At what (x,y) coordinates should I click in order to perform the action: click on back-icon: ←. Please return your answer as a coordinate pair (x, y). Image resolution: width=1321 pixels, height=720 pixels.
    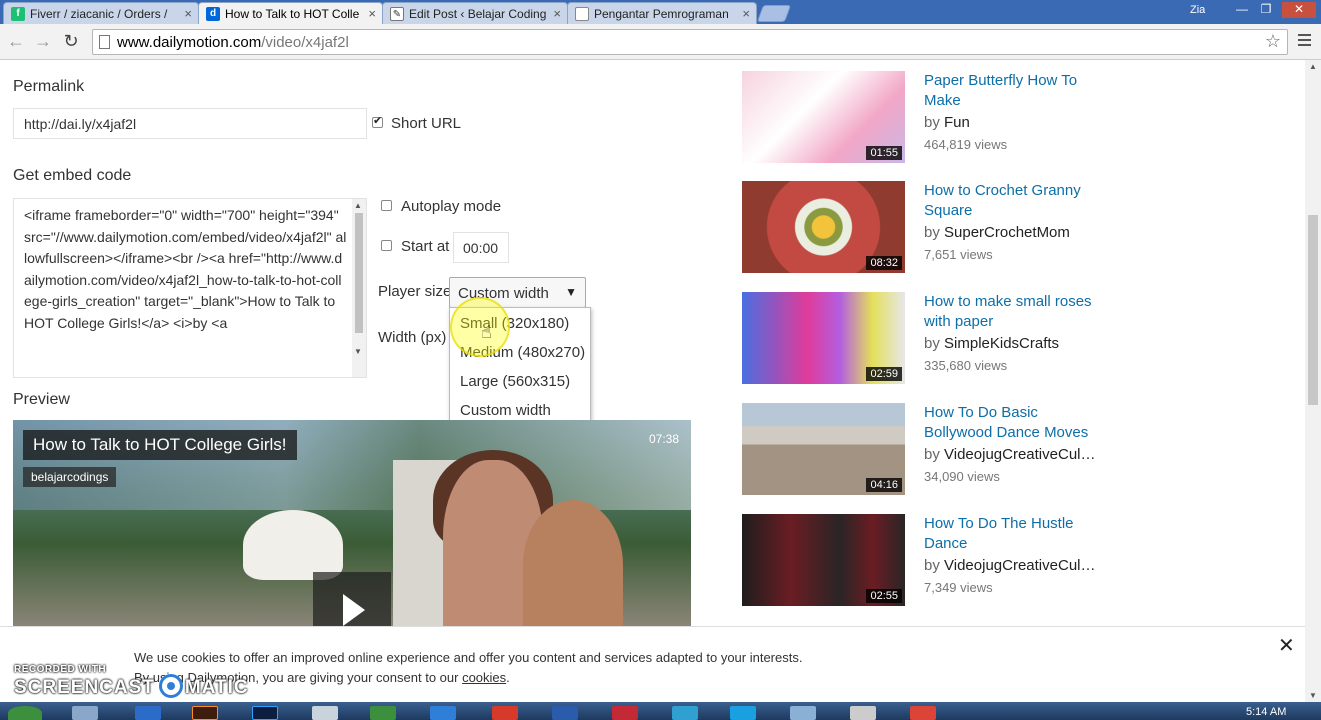
    Looking at the image, I should click on (16, 41).